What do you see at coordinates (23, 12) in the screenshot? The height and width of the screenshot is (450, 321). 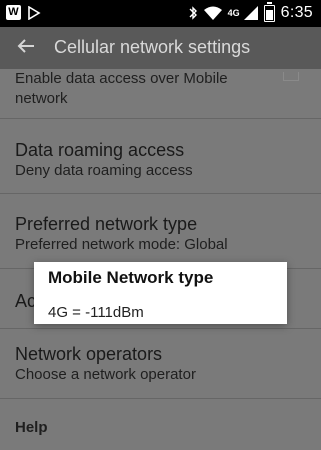 I see `status-left-icons: W` at bounding box center [23, 12].